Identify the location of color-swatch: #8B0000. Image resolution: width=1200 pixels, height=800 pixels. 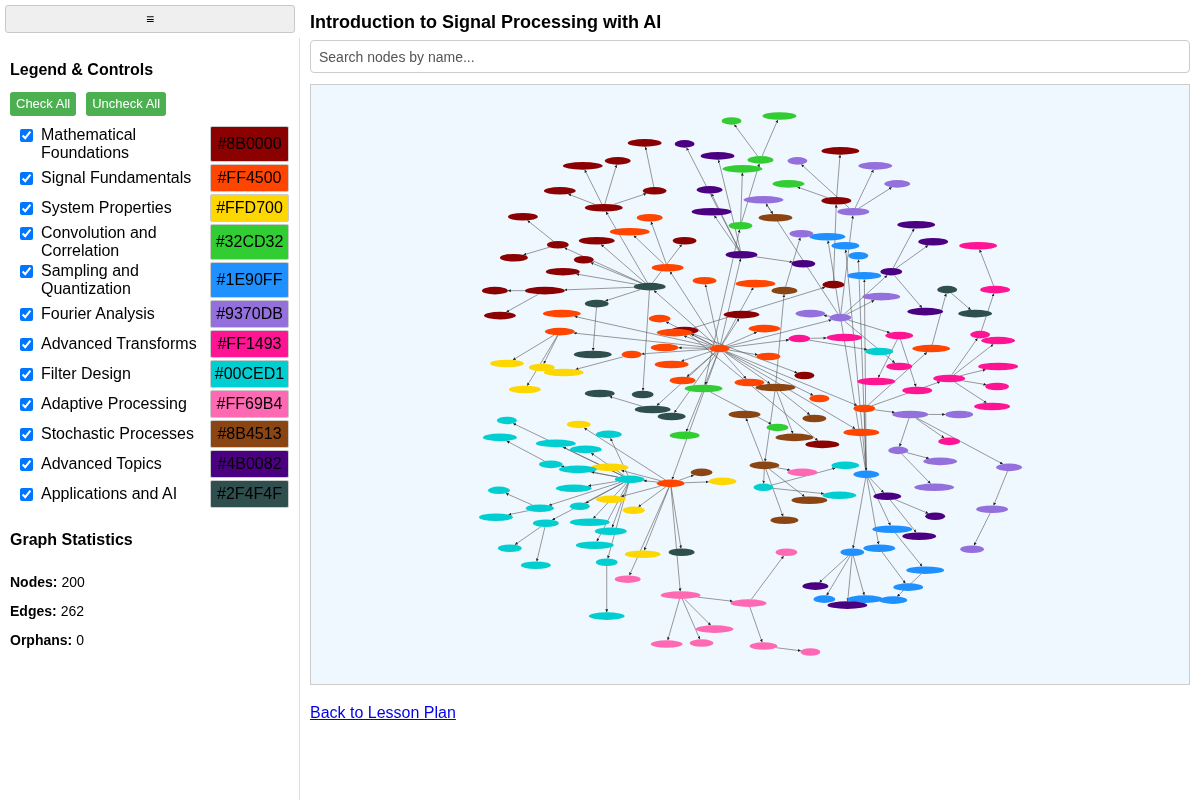
(249, 144).